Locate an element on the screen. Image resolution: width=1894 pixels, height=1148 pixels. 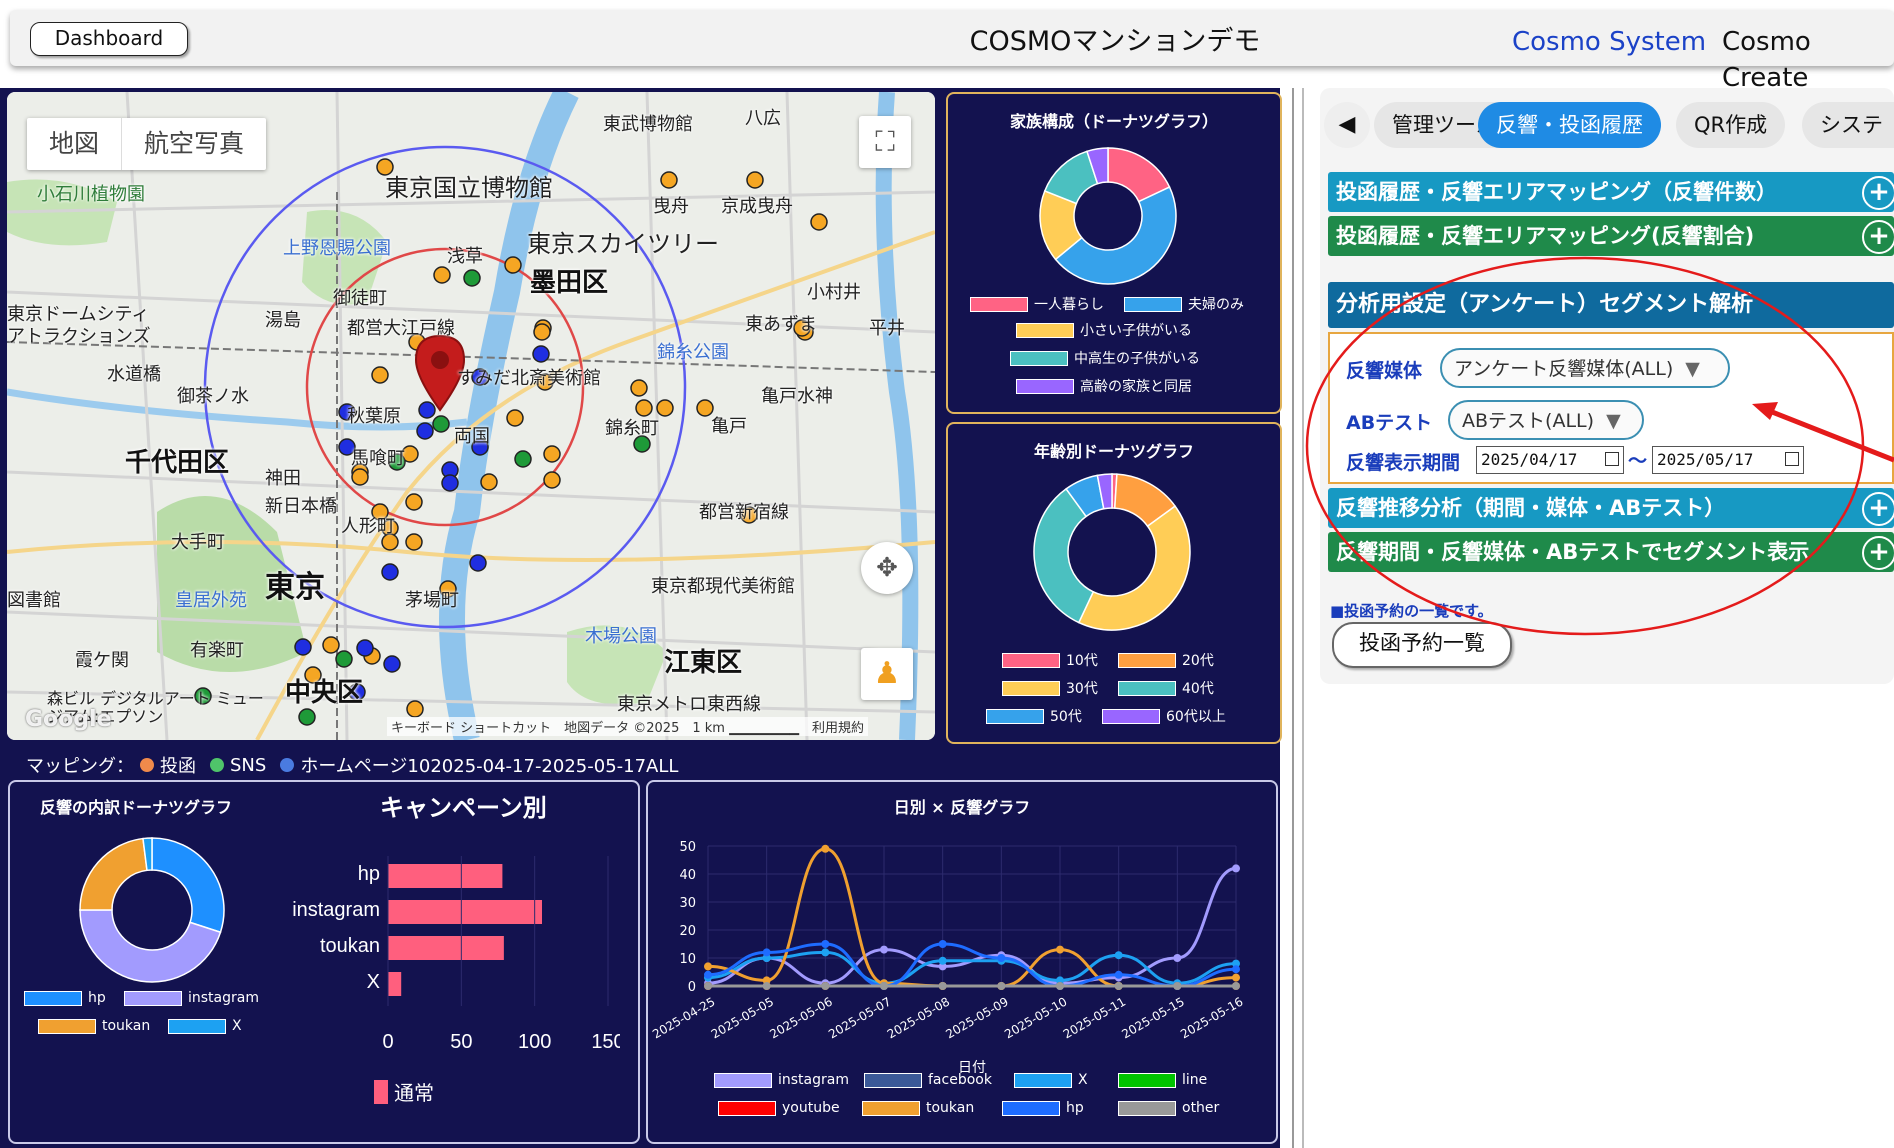
legend-item: 20代 is located at coordinates (1166, 660).